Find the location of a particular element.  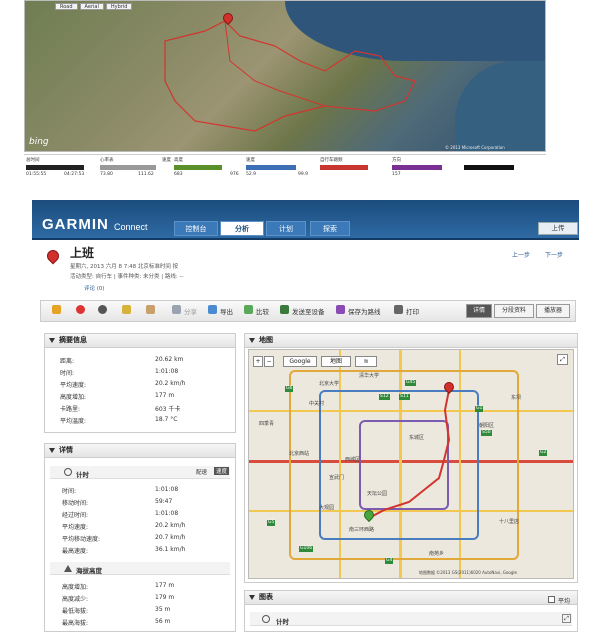

timing-value: 20.2 km/h is located at coordinates (170, 525).